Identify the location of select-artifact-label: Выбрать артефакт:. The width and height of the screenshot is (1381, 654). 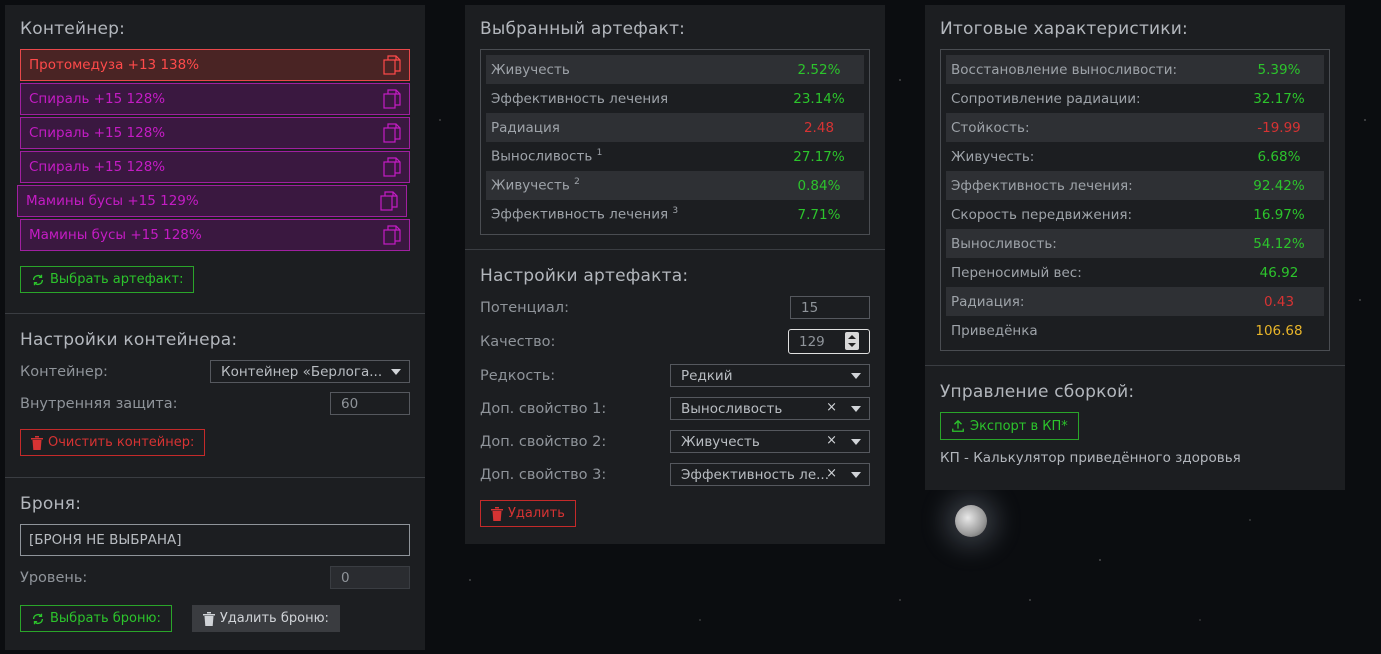
(117, 279).